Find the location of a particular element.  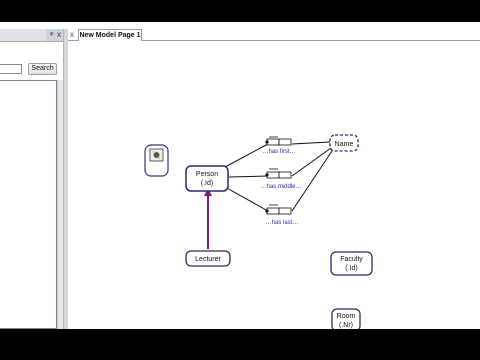

pin-icon: ᵠ is located at coordinates (52, 35).